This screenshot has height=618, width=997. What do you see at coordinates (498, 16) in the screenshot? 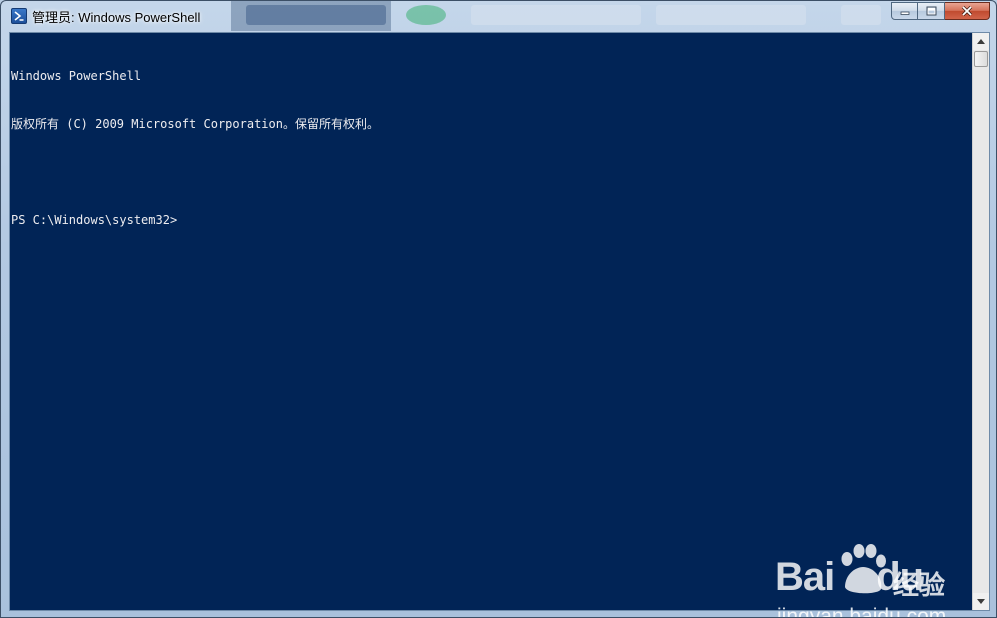
I see `title-bar: 管理员: Windows PowerShell` at bounding box center [498, 16].